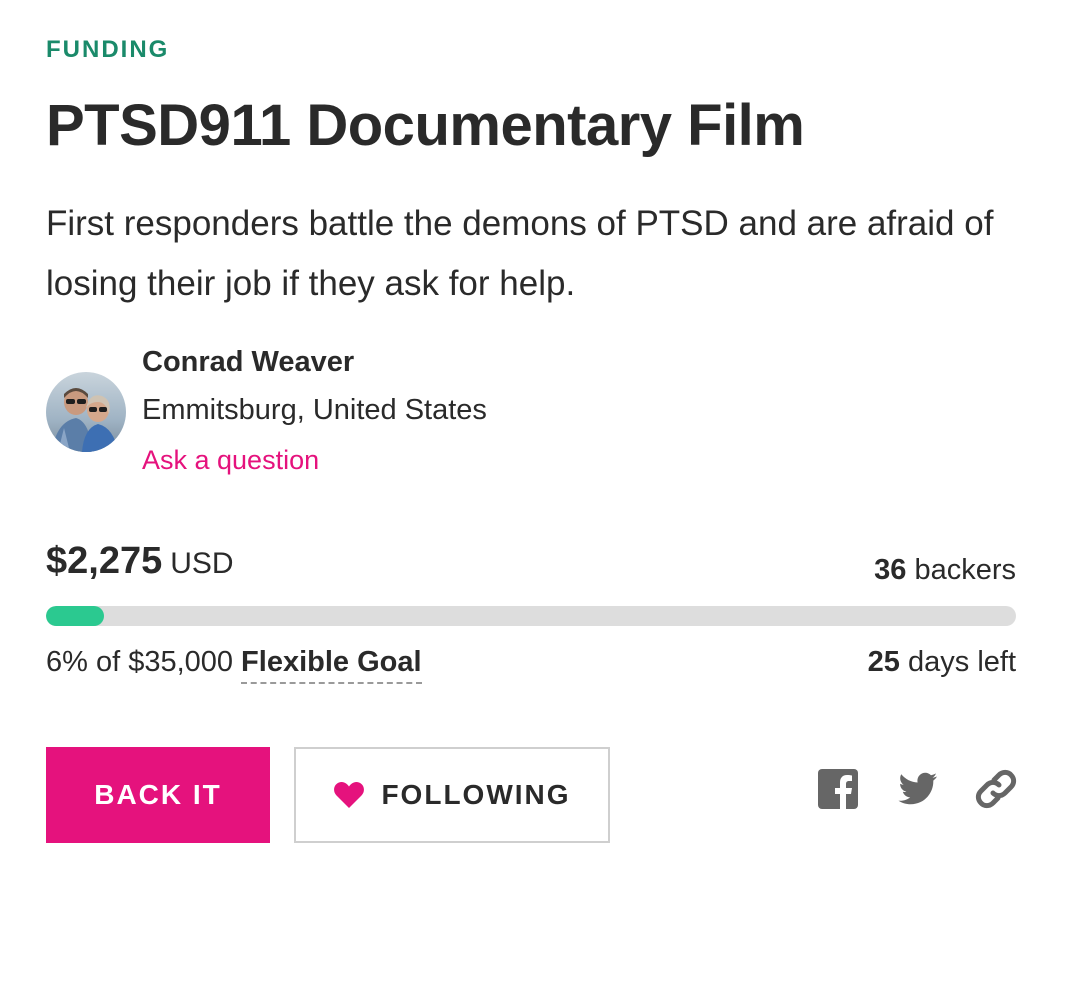  What do you see at coordinates (314, 410) in the screenshot?
I see `owner-location: Emmitsburg, United States` at bounding box center [314, 410].